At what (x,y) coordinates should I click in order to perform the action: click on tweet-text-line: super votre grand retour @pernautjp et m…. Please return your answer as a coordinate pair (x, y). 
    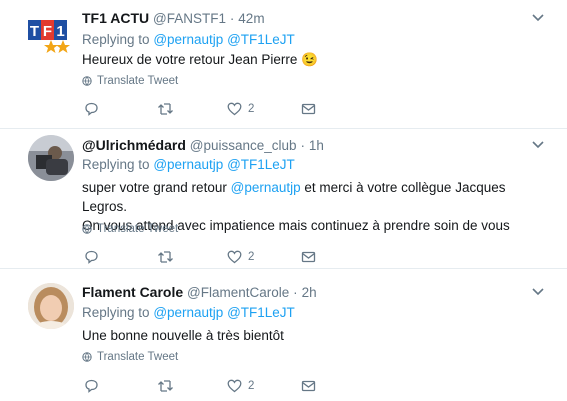
    Looking at the image, I should click on (317, 197).